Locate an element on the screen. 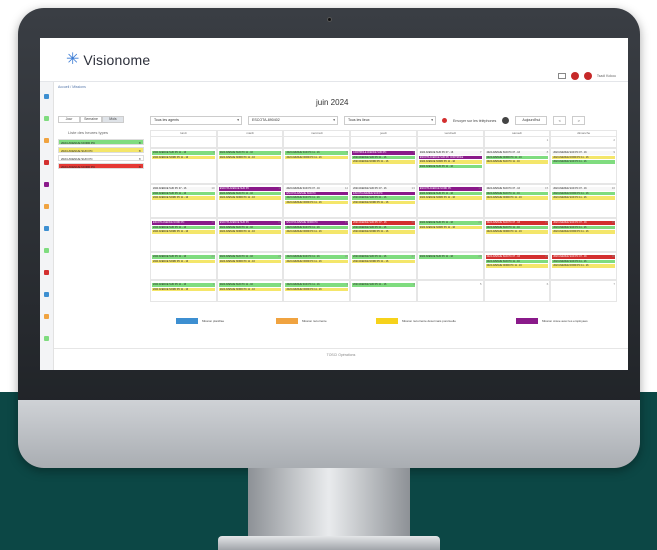 The height and width of the screenshot is (550, 657). grid-icon is located at coordinates (561, 76).